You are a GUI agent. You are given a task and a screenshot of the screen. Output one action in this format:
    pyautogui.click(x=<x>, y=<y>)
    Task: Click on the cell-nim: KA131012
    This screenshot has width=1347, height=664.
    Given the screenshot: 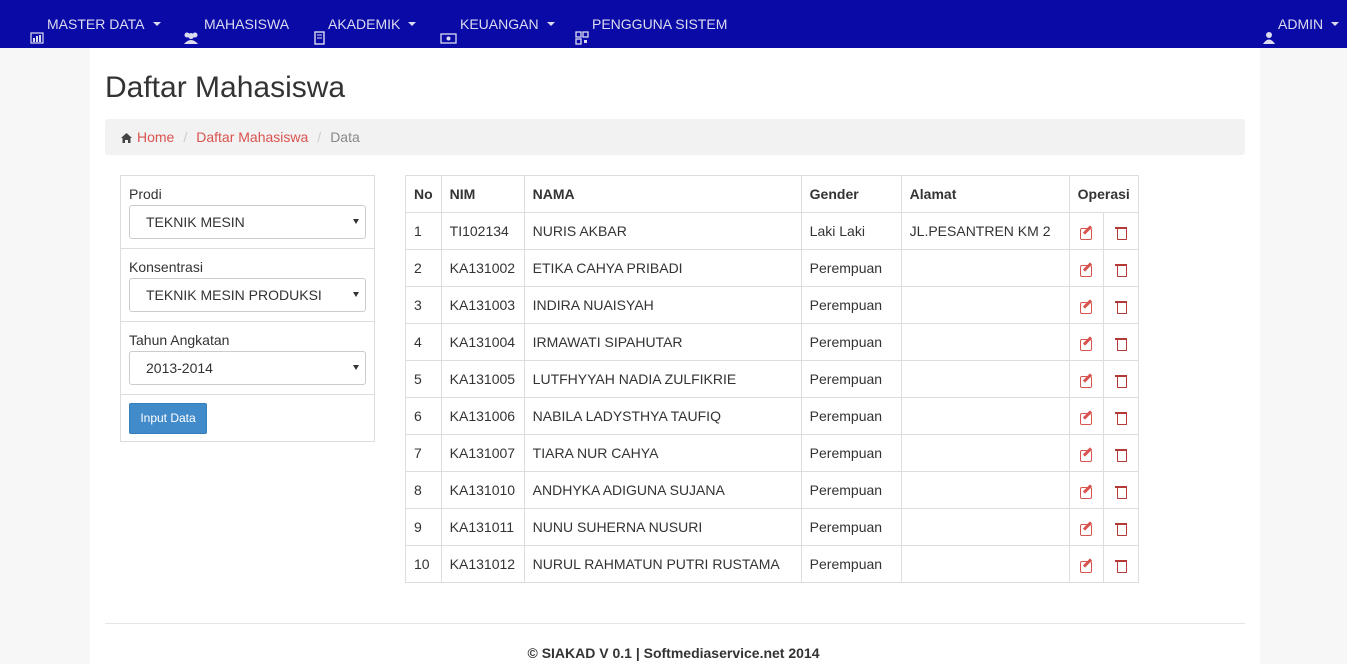 What is the action you would take?
    pyautogui.click(x=482, y=564)
    